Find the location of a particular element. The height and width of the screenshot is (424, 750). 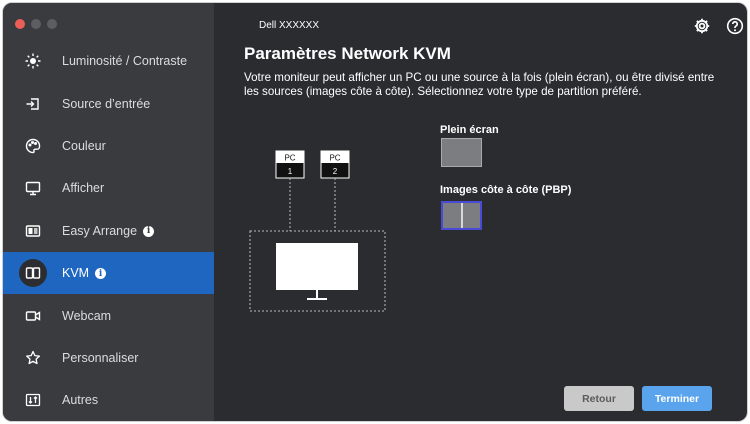

sidebar-item-brightness-contrast: Luminosité / Contraste is located at coordinates (108, 61).